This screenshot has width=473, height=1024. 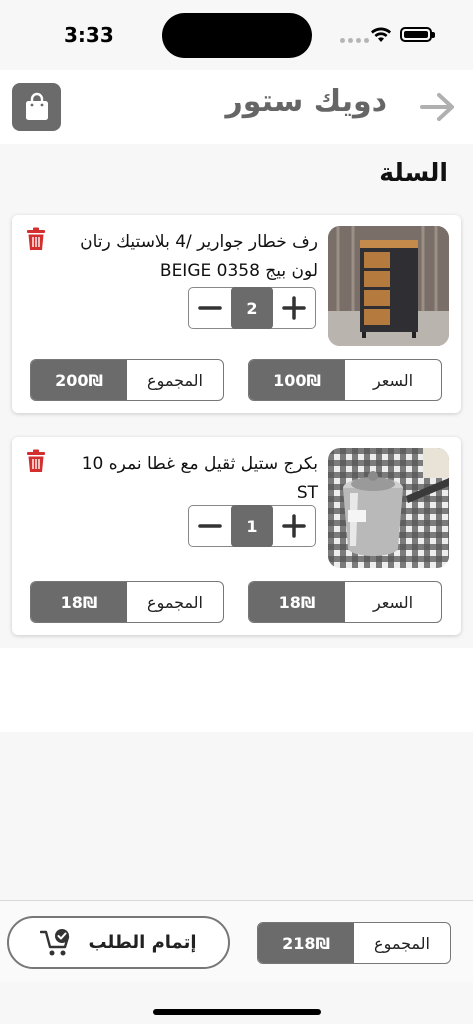 What do you see at coordinates (354, 40) in the screenshot?
I see `signal-icon` at bounding box center [354, 40].